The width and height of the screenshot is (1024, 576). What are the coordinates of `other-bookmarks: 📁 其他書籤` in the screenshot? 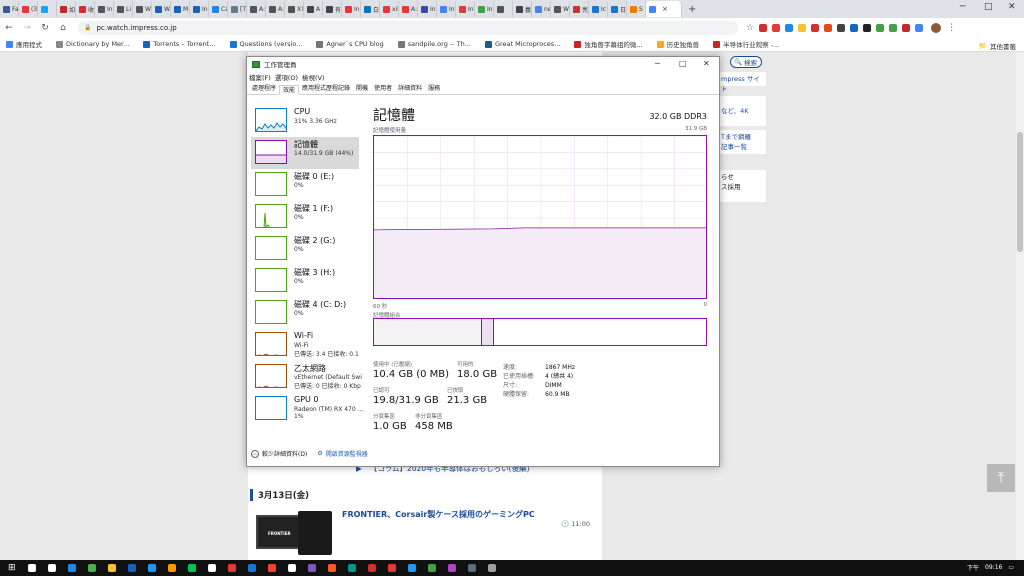 It's located at (997, 46).